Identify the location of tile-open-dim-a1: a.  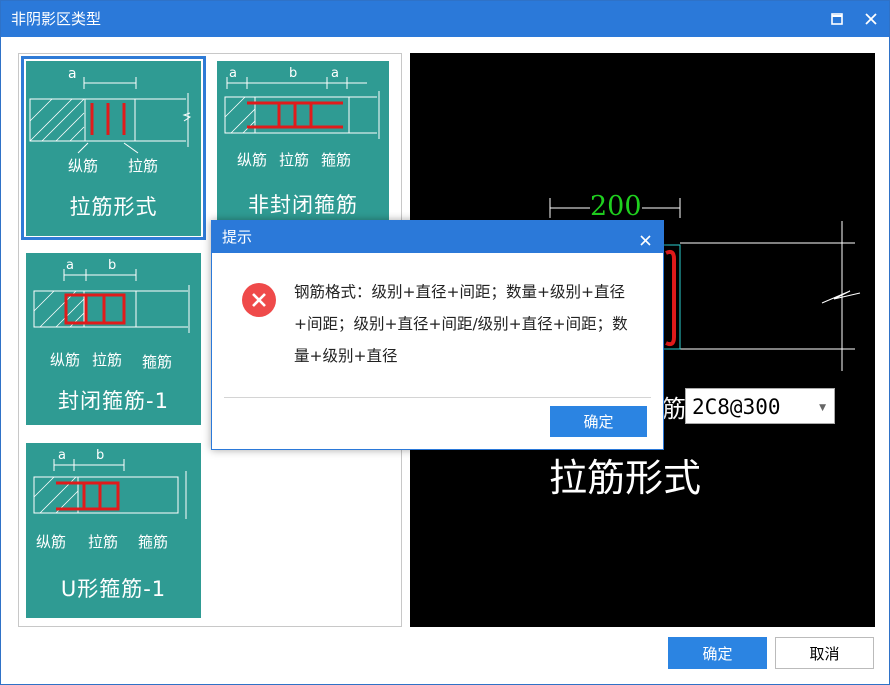
(233, 73).